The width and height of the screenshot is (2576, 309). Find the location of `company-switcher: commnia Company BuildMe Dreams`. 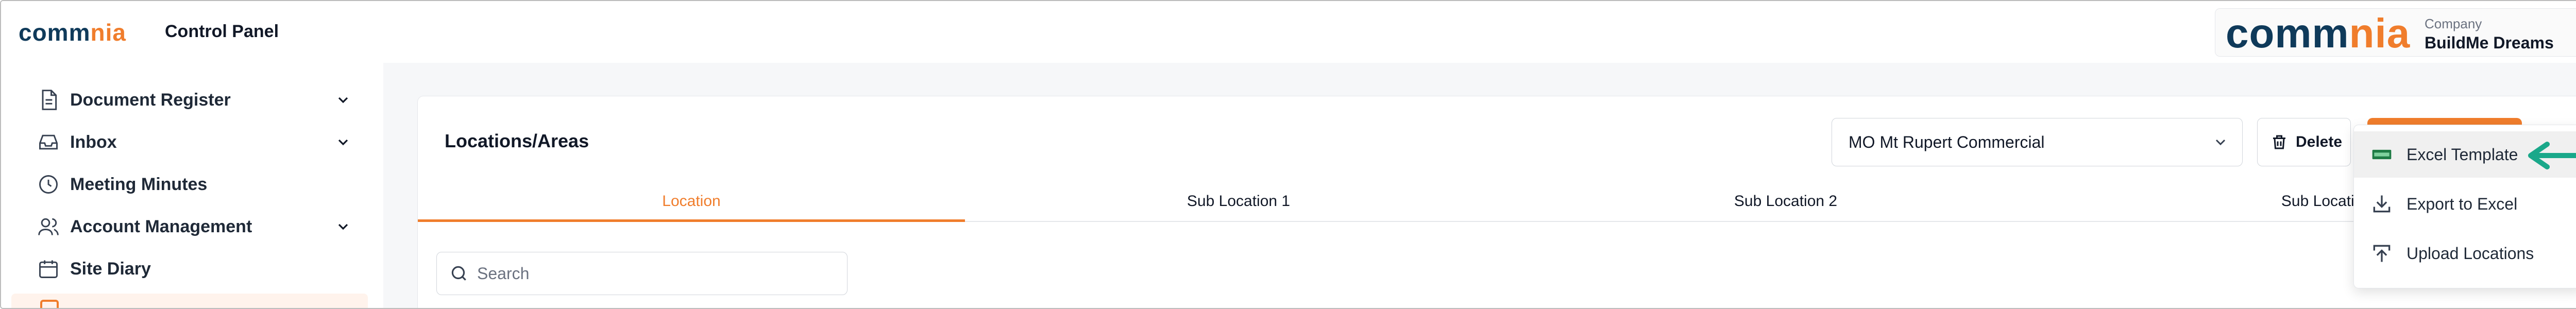

company-switcher: commnia Company BuildMe Dreams is located at coordinates (2395, 32).